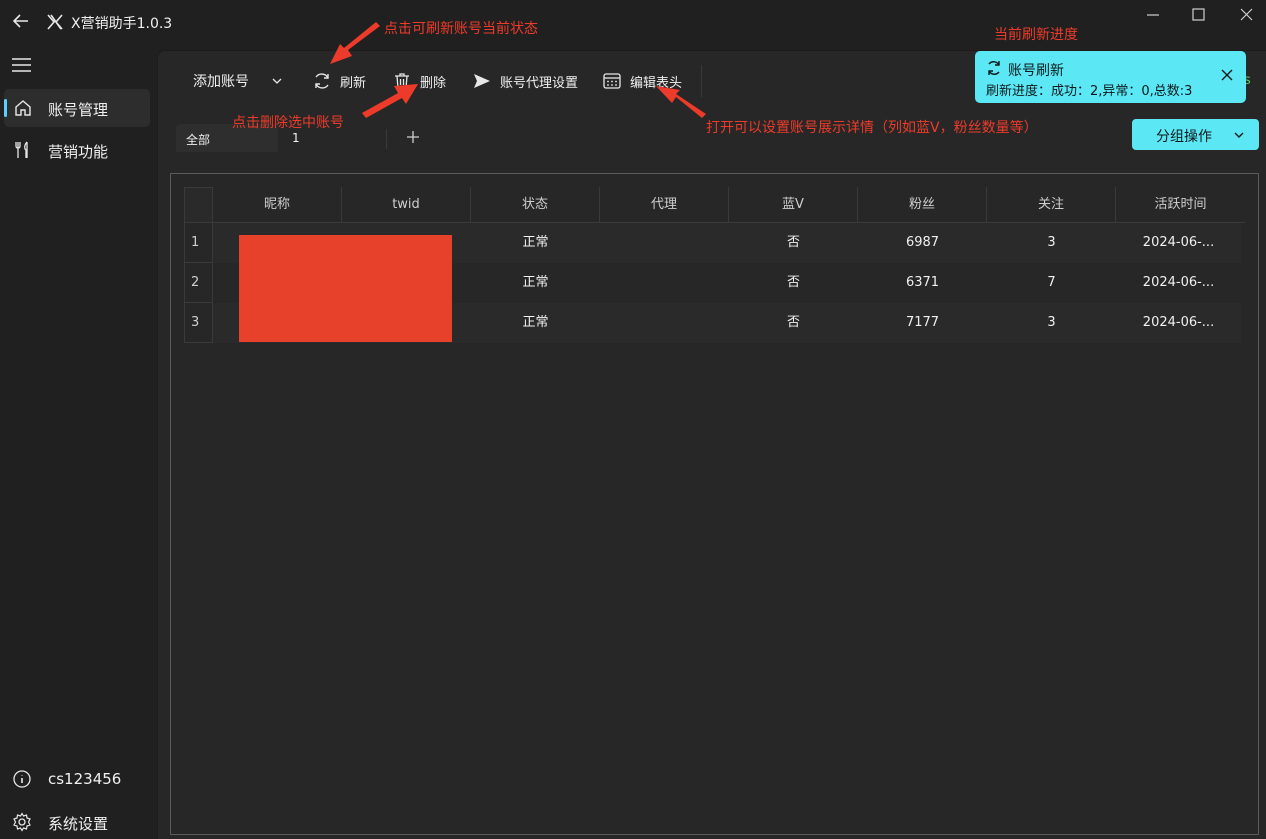 The height and width of the screenshot is (839, 1266). I want to click on column-header-nickname: 昵称, so click(277, 205).